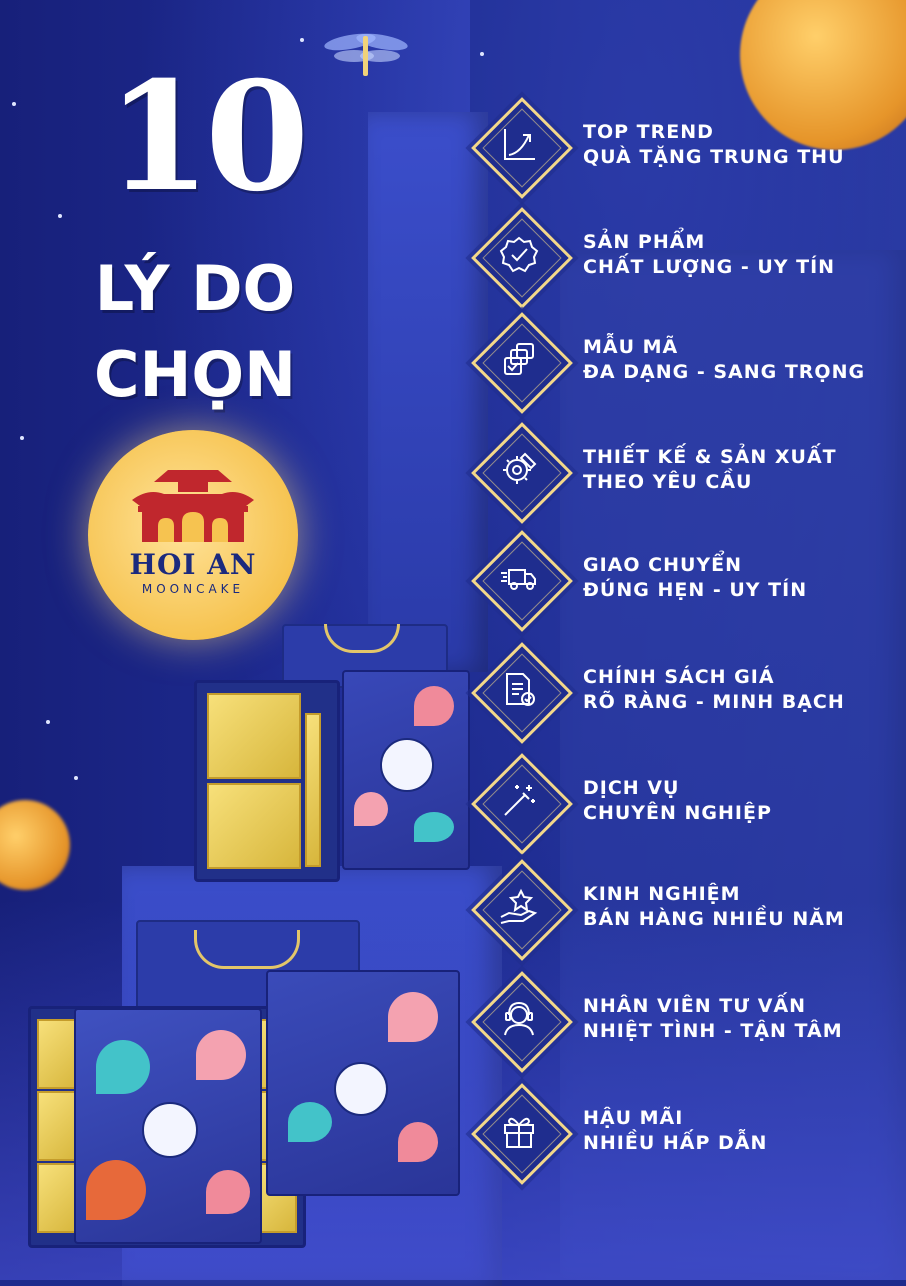 The width and height of the screenshot is (906, 1286). Describe the element at coordinates (677, 813) in the screenshot. I see `reason-subtitle: CHUYÊN NGHIỆP` at that location.